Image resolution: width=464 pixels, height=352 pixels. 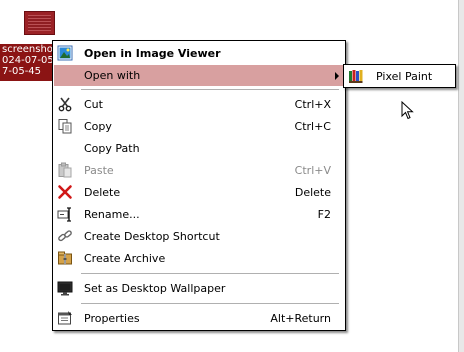 What do you see at coordinates (125, 258) in the screenshot?
I see `menu-item-label: Create Archive` at bounding box center [125, 258].